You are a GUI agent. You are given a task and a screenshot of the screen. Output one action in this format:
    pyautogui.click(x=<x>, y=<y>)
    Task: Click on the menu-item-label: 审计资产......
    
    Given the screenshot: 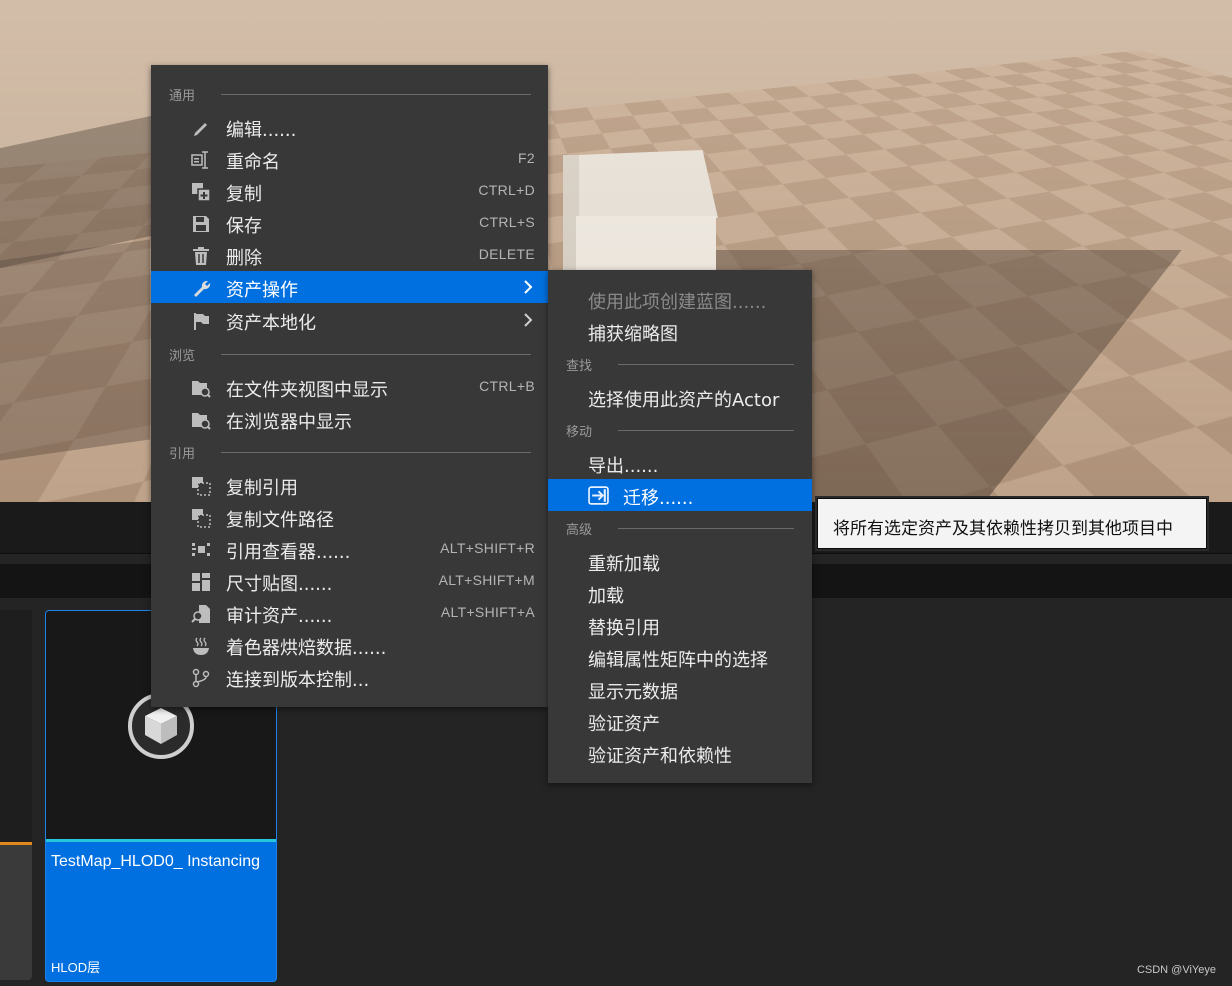 What is the action you would take?
    pyautogui.click(x=279, y=616)
    